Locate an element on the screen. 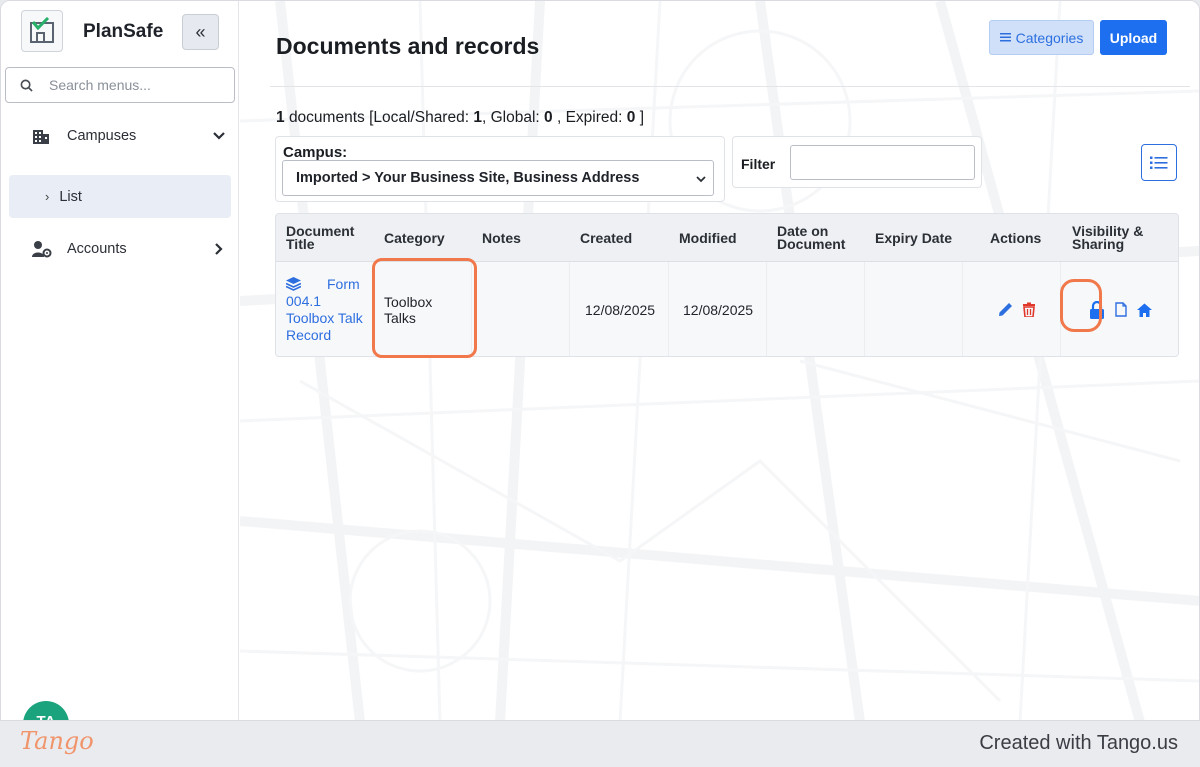  global-count: 0 is located at coordinates (548, 117).